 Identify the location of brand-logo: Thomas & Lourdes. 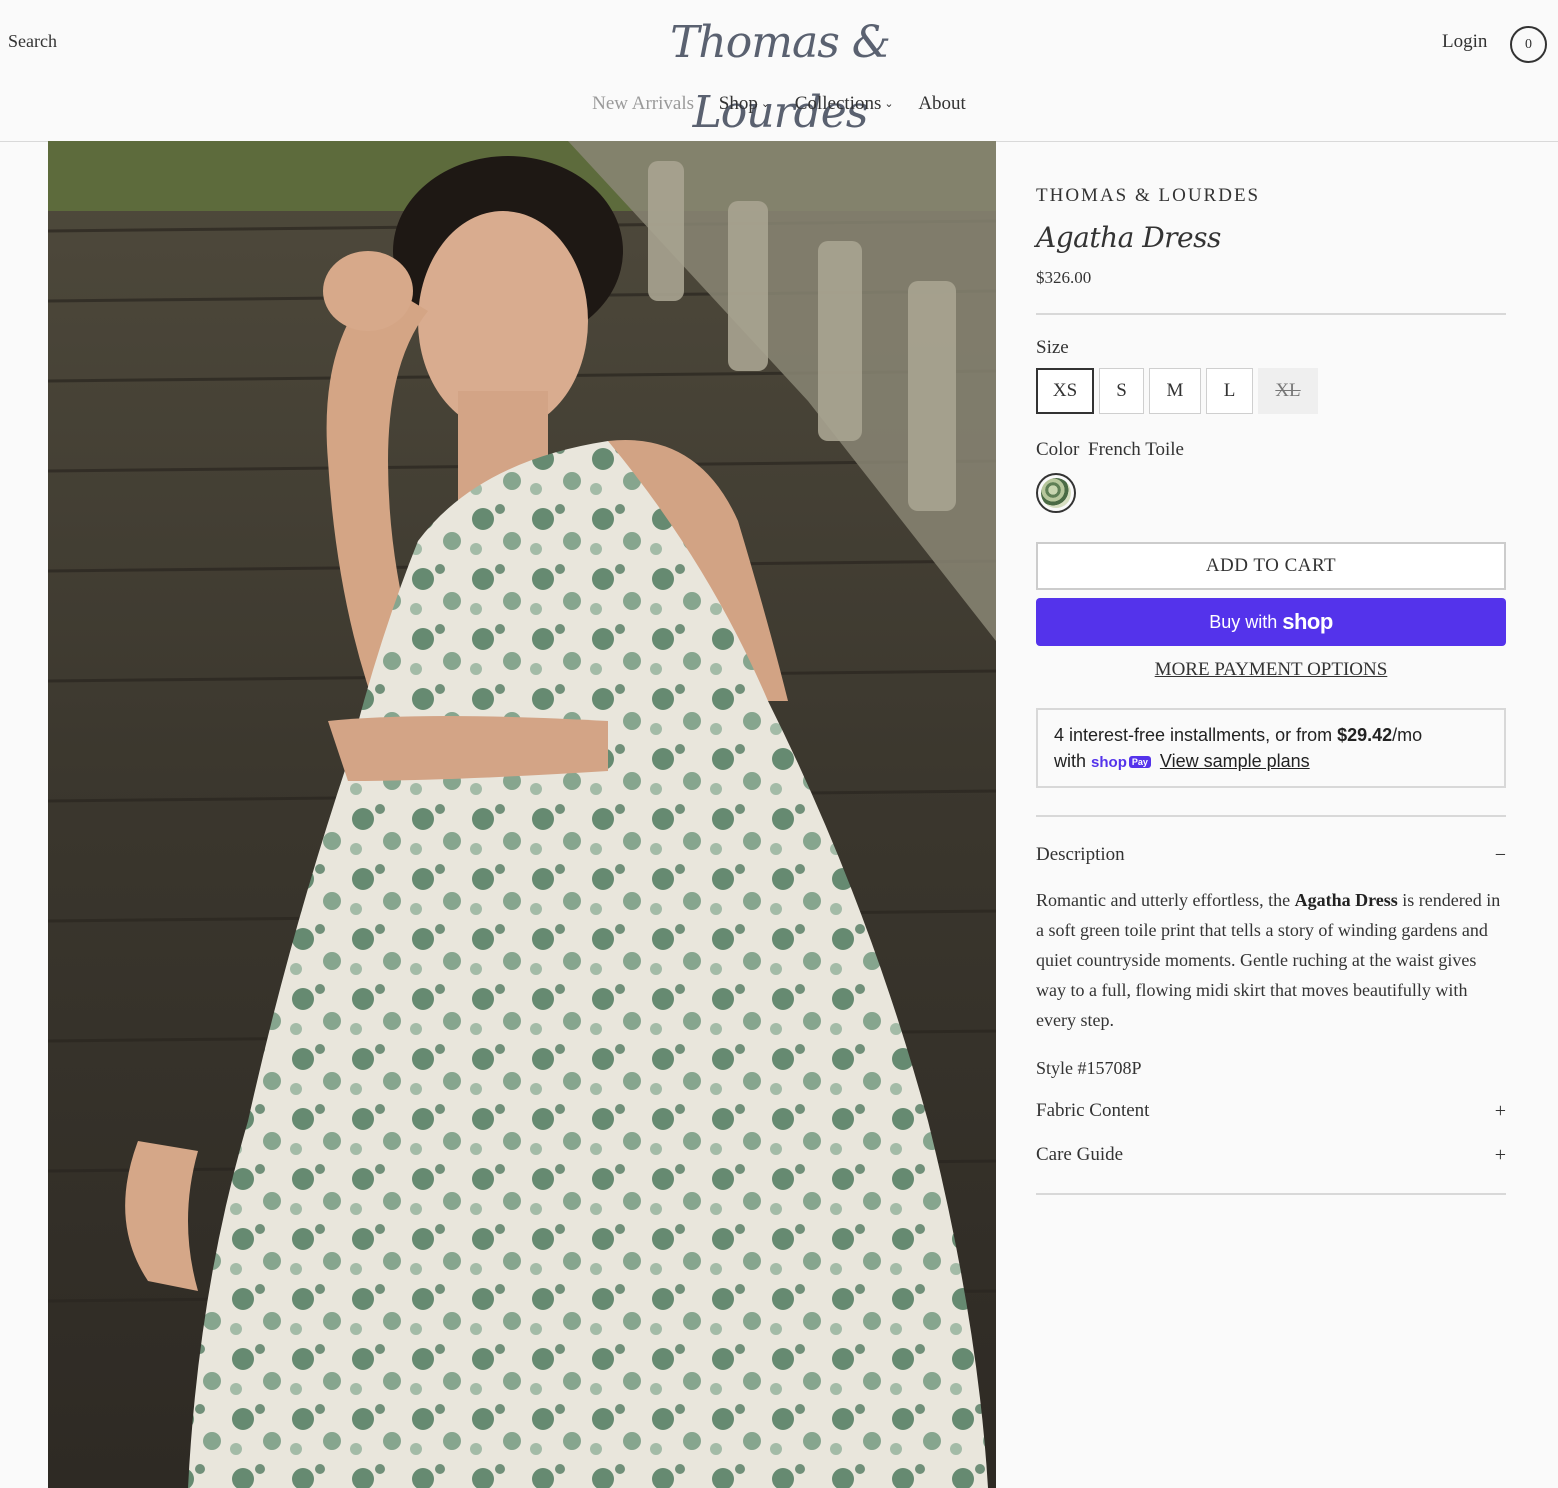
(780, 73).